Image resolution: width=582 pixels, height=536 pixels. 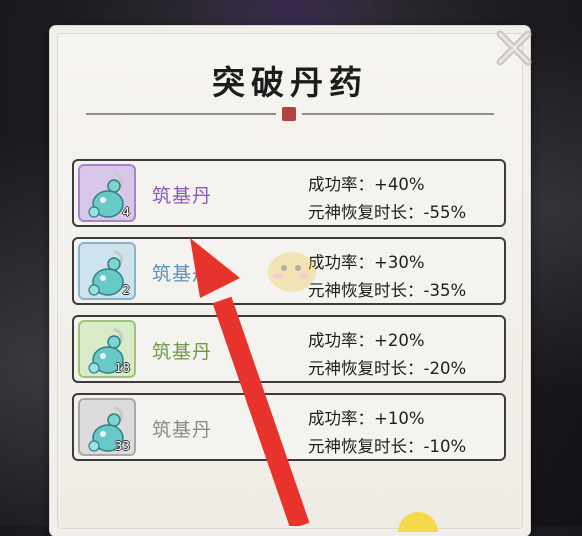 I want to click on red-pointer-arrow, so click(x=250, y=382).